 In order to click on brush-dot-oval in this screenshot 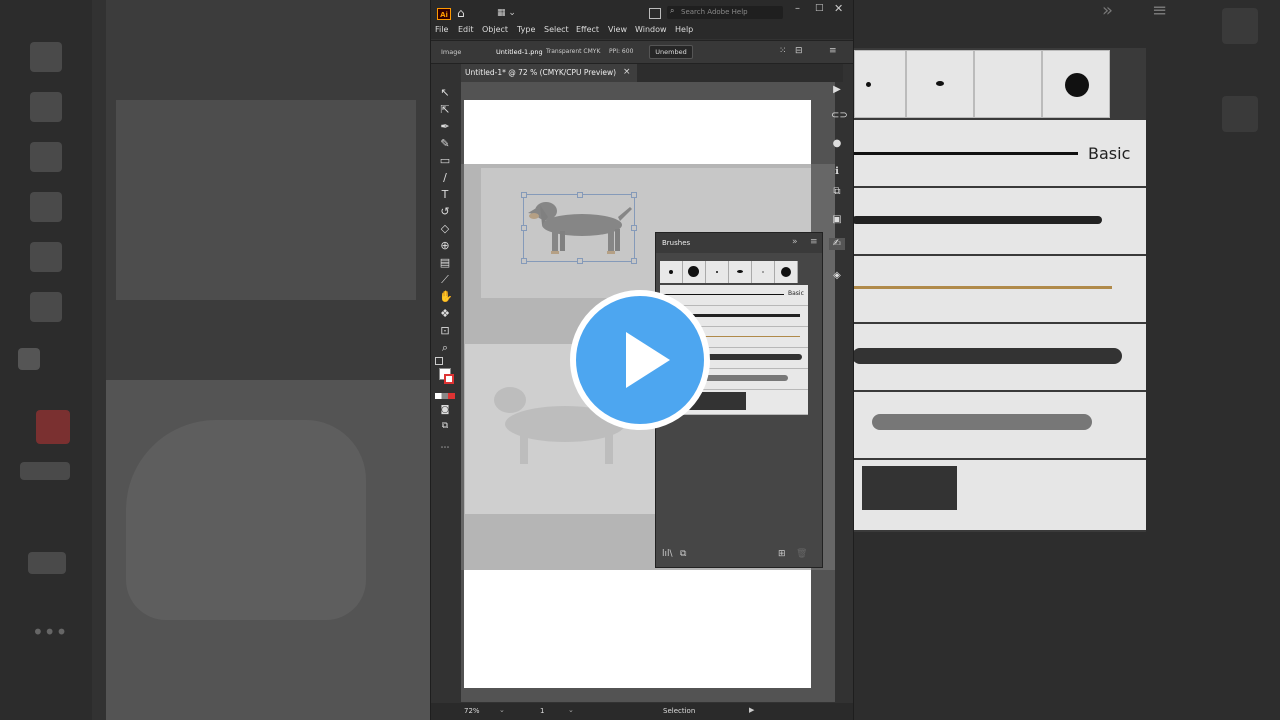, I will do `click(740, 272)`.